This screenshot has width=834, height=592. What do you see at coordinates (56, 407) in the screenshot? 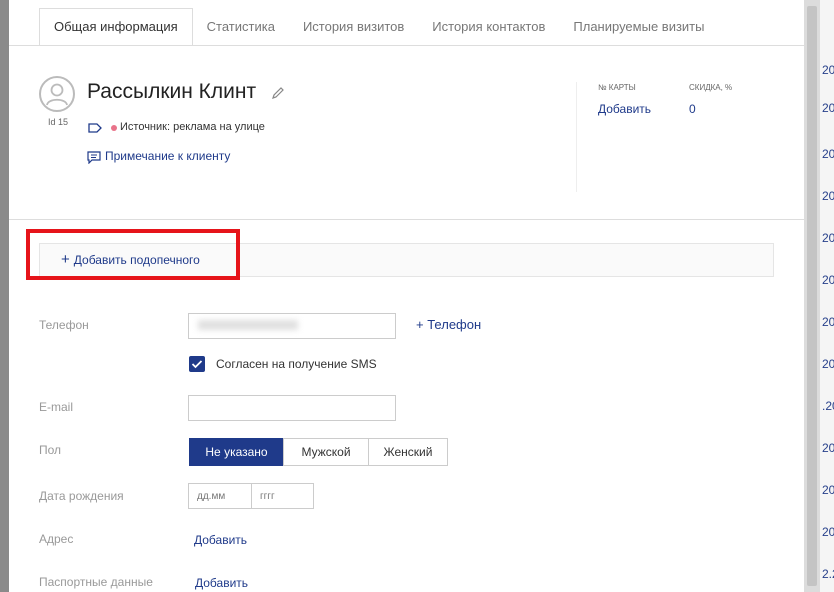
I see `email-label: E-mail` at bounding box center [56, 407].